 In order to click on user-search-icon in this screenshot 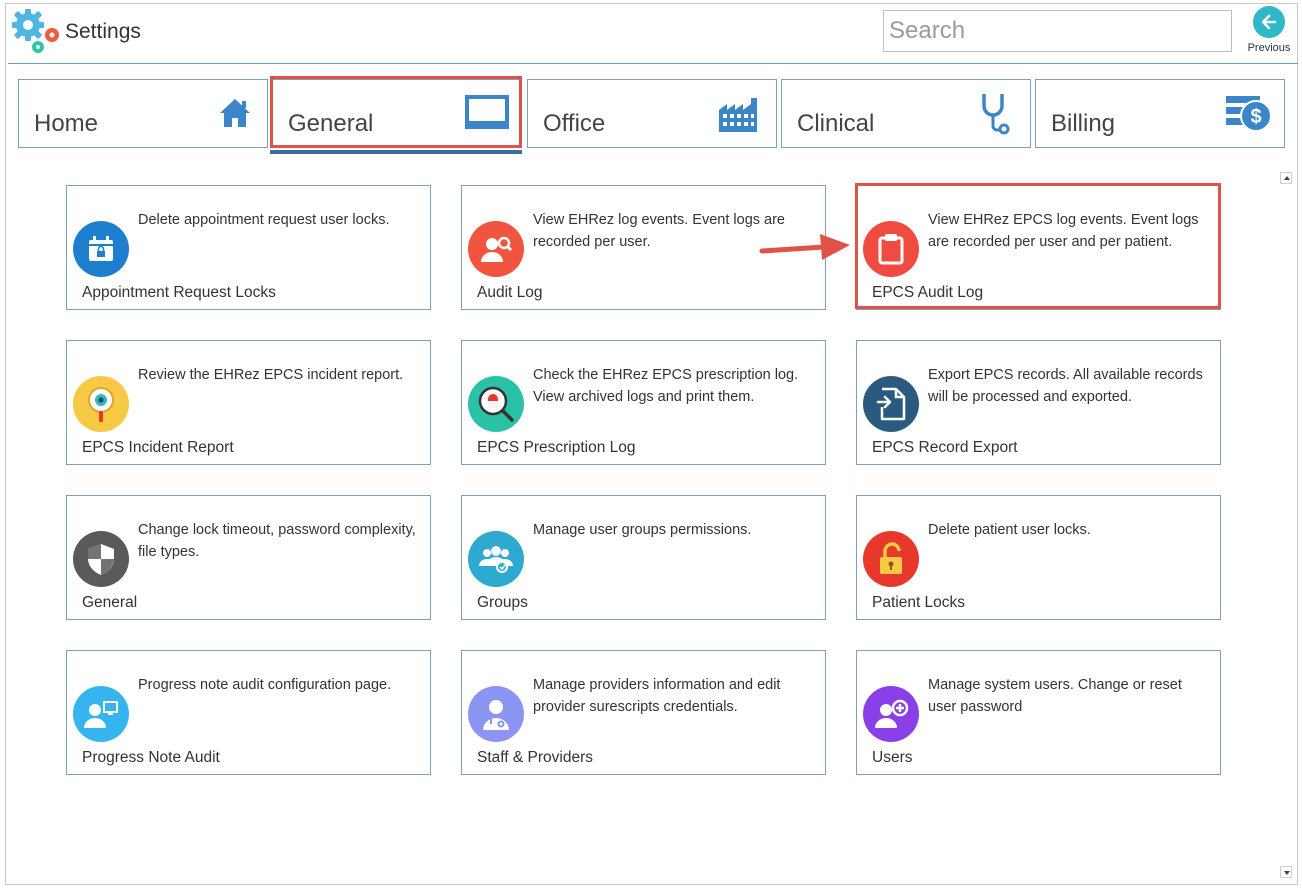, I will do `click(496, 249)`.